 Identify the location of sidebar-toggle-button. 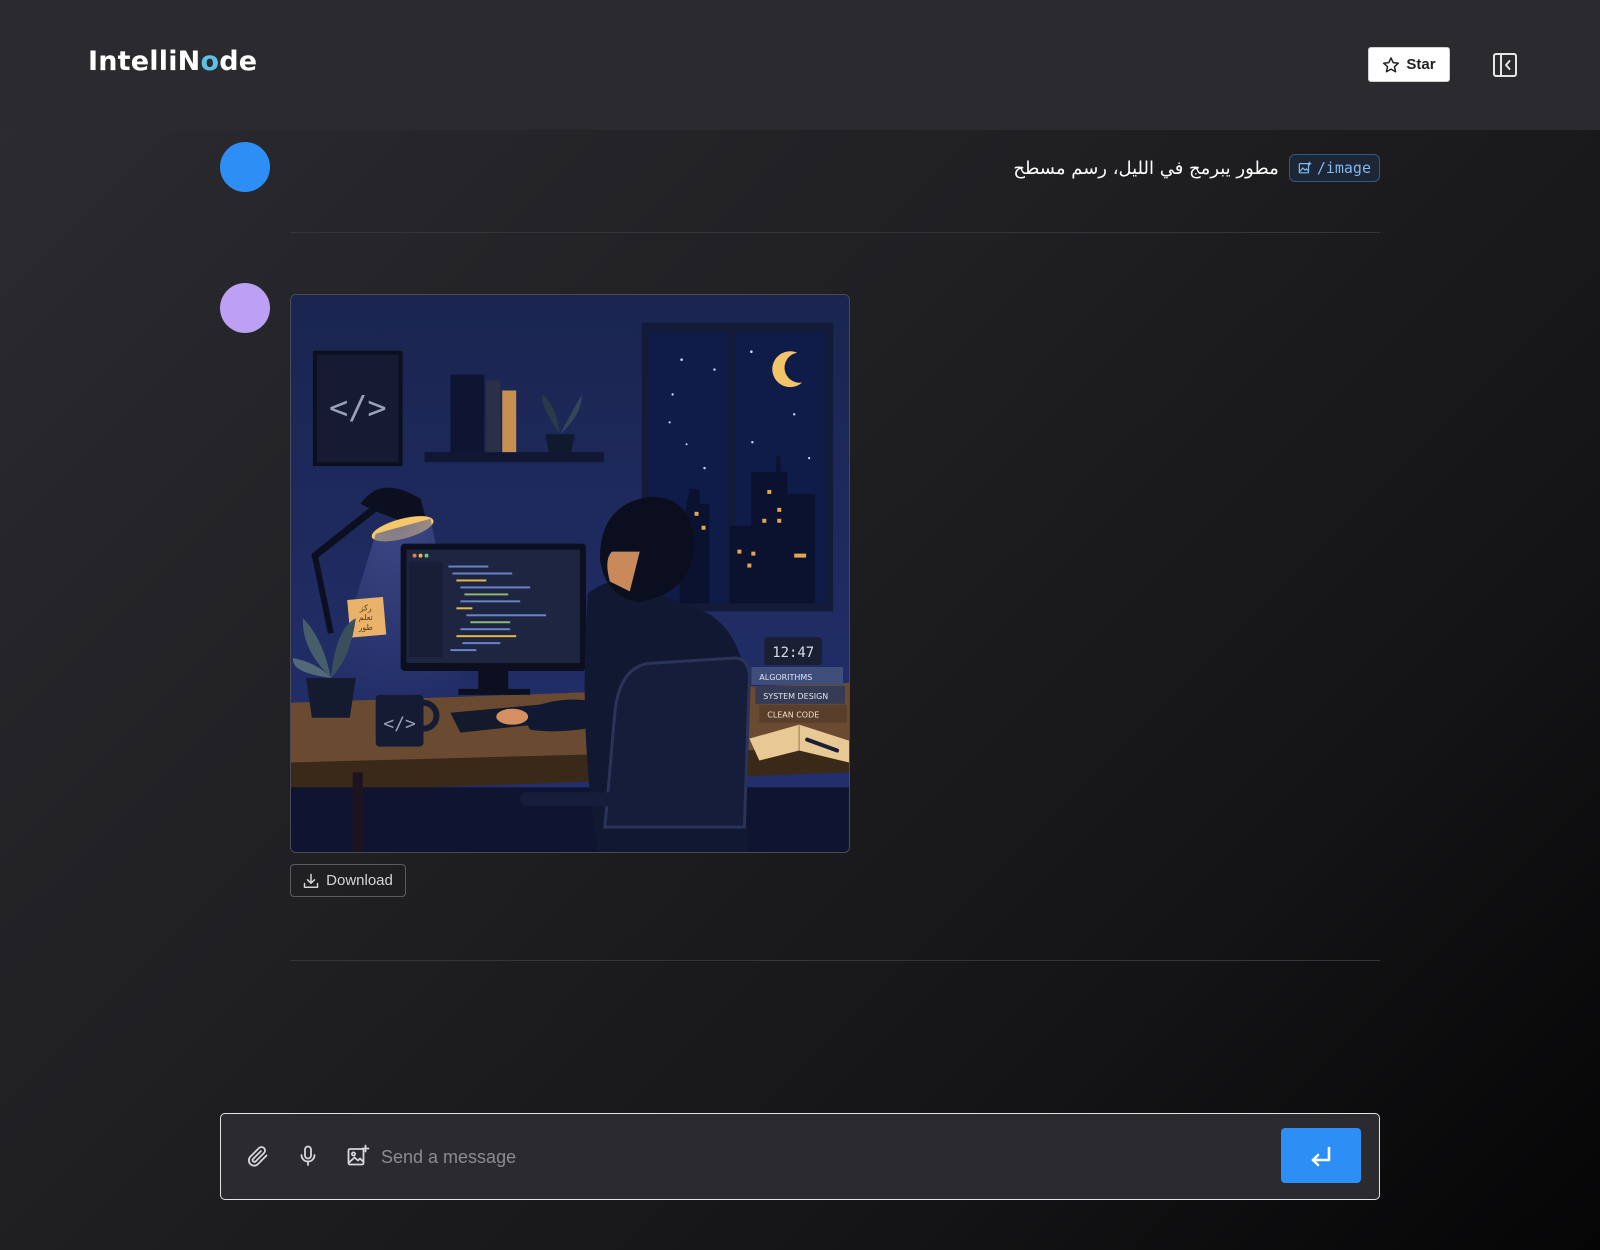
(1505, 65).